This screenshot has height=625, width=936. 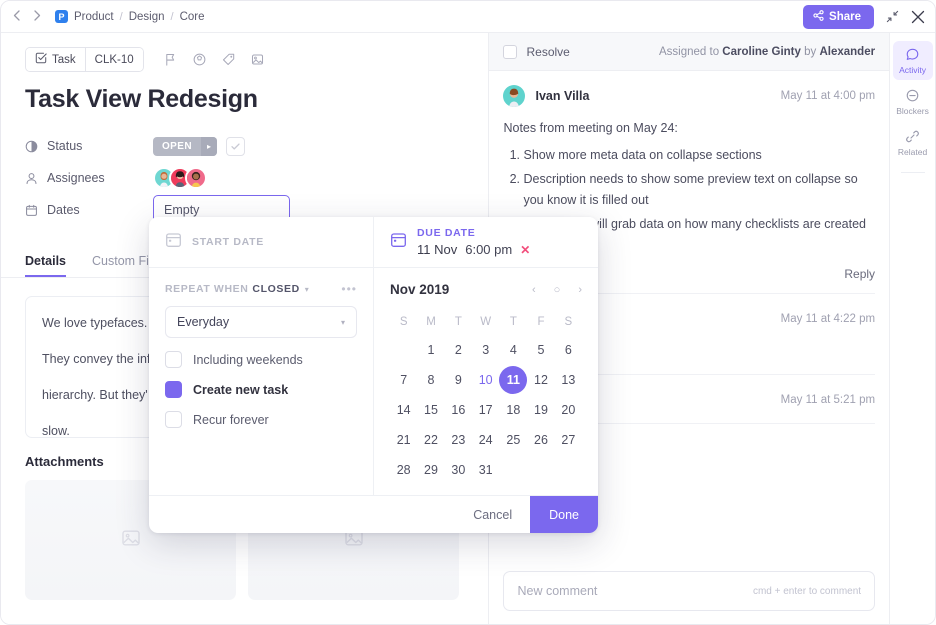 I want to click on field-label-dates: Dates, so click(x=89, y=210).